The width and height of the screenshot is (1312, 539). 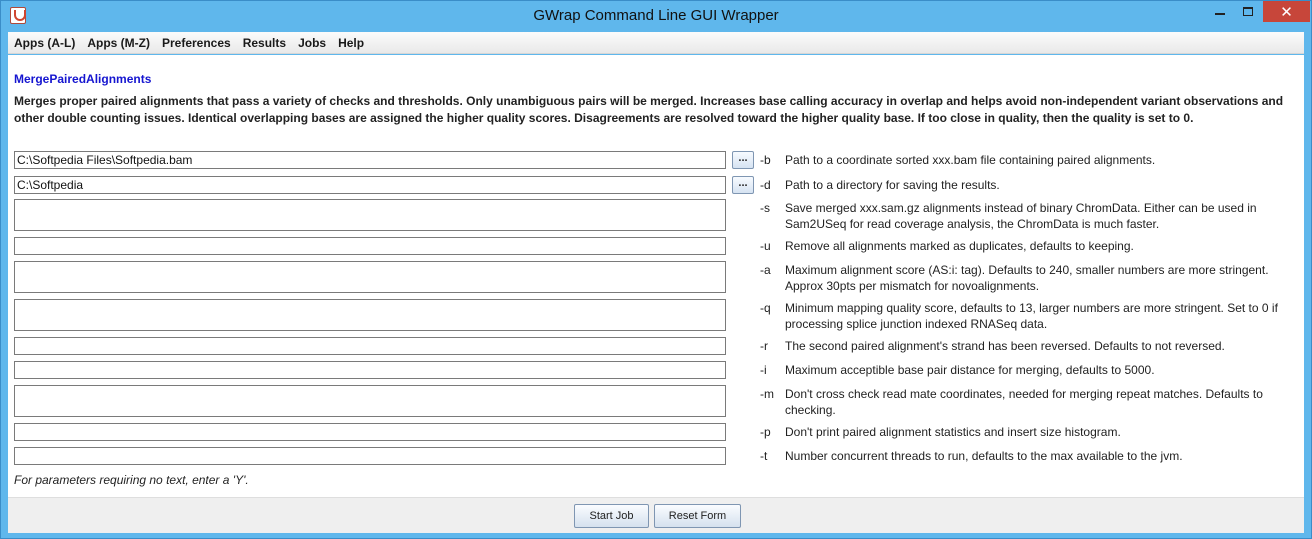 What do you see at coordinates (697, 516) in the screenshot?
I see `reset-form-button: Reset Form` at bounding box center [697, 516].